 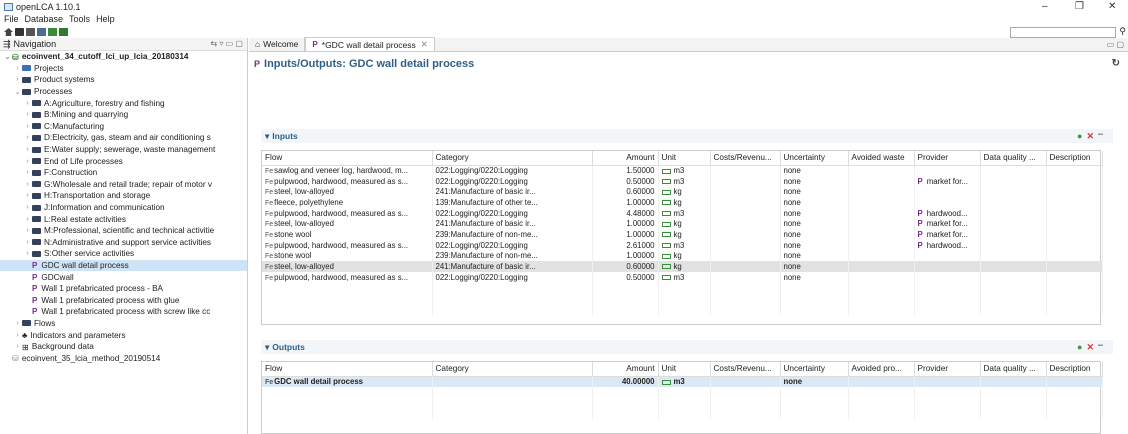 What do you see at coordinates (347, 158) in the screenshot?
I see `column-header: Flow` at bounding box center [347, 158].